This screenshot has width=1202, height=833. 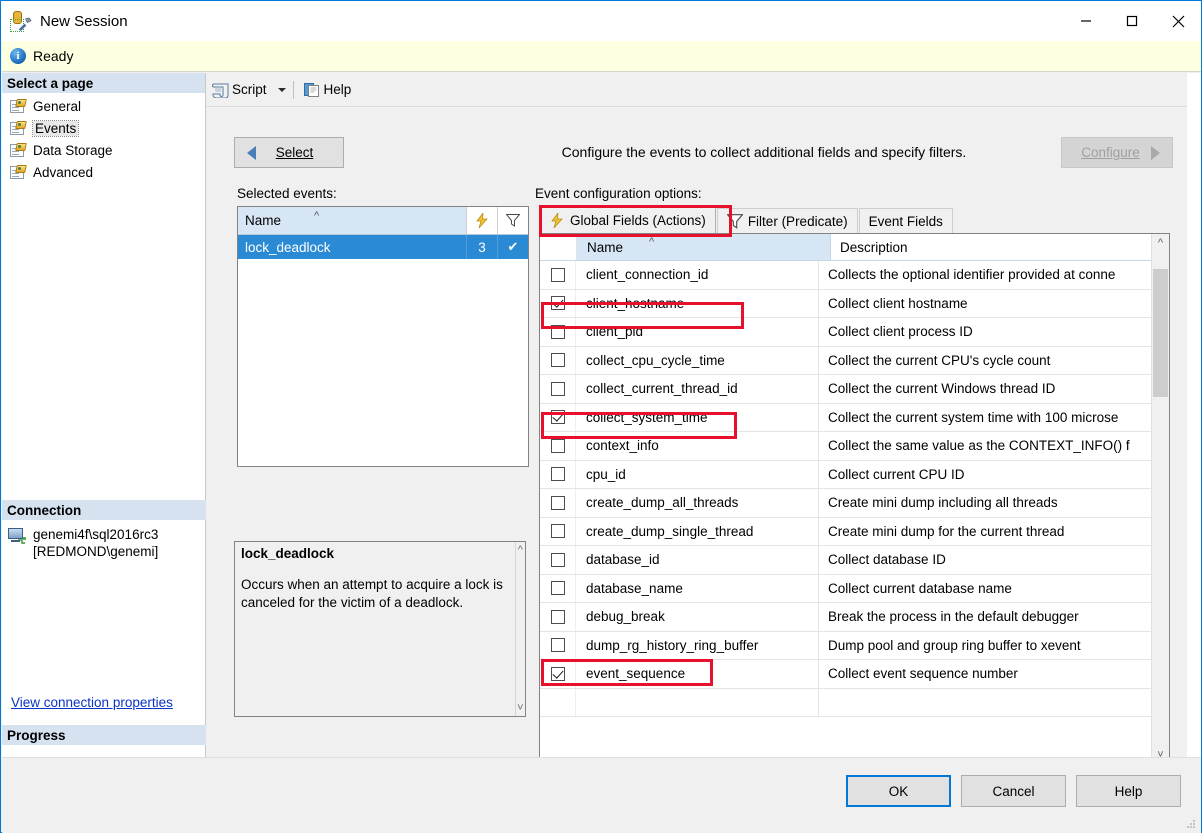 What do you see at coordinates (1194, 415) in the screenshot?
I see `content-pane-scrollbar` at bounding box center [1194, 415].